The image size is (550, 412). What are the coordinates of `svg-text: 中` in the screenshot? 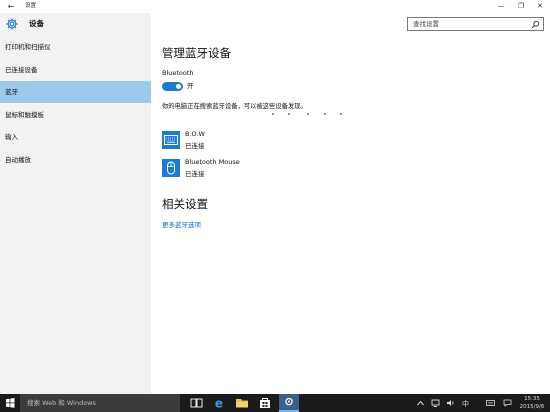 It's located at (465, 403).